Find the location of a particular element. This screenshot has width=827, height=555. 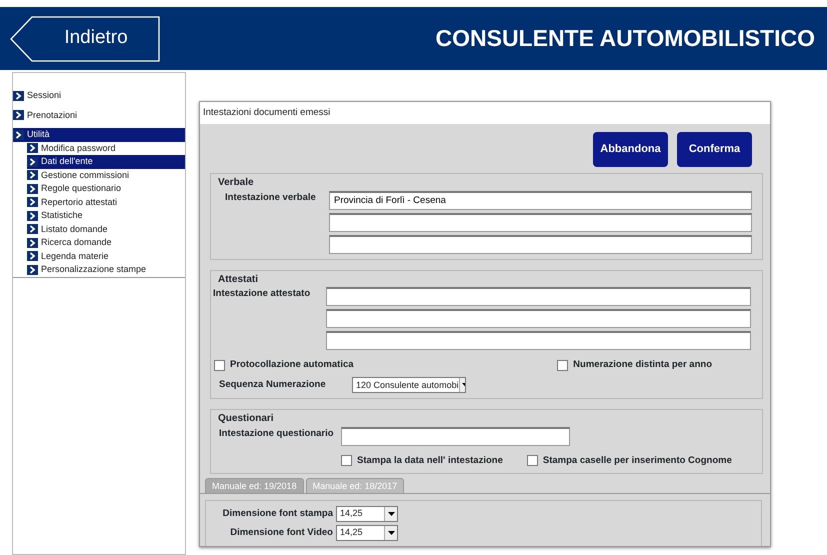

dialog-button: Abbandona is located at coordinates (630, 149).